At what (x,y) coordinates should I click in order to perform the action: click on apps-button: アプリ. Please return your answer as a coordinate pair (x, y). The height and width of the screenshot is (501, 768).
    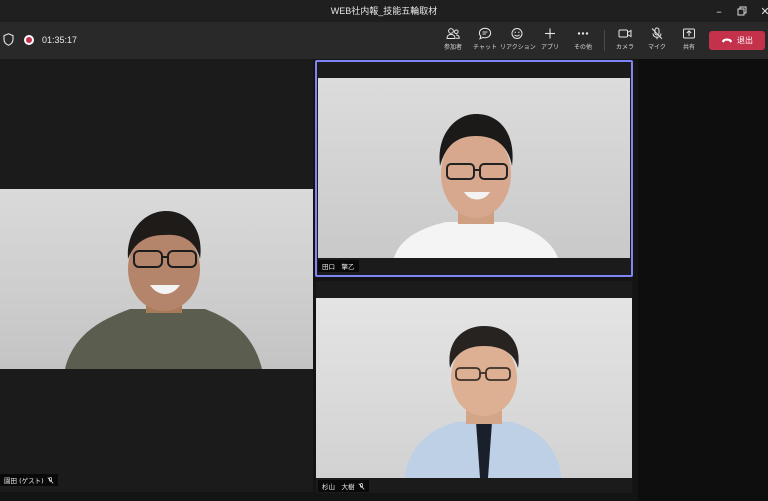
    Looking at the image, I should click on (550, 41).